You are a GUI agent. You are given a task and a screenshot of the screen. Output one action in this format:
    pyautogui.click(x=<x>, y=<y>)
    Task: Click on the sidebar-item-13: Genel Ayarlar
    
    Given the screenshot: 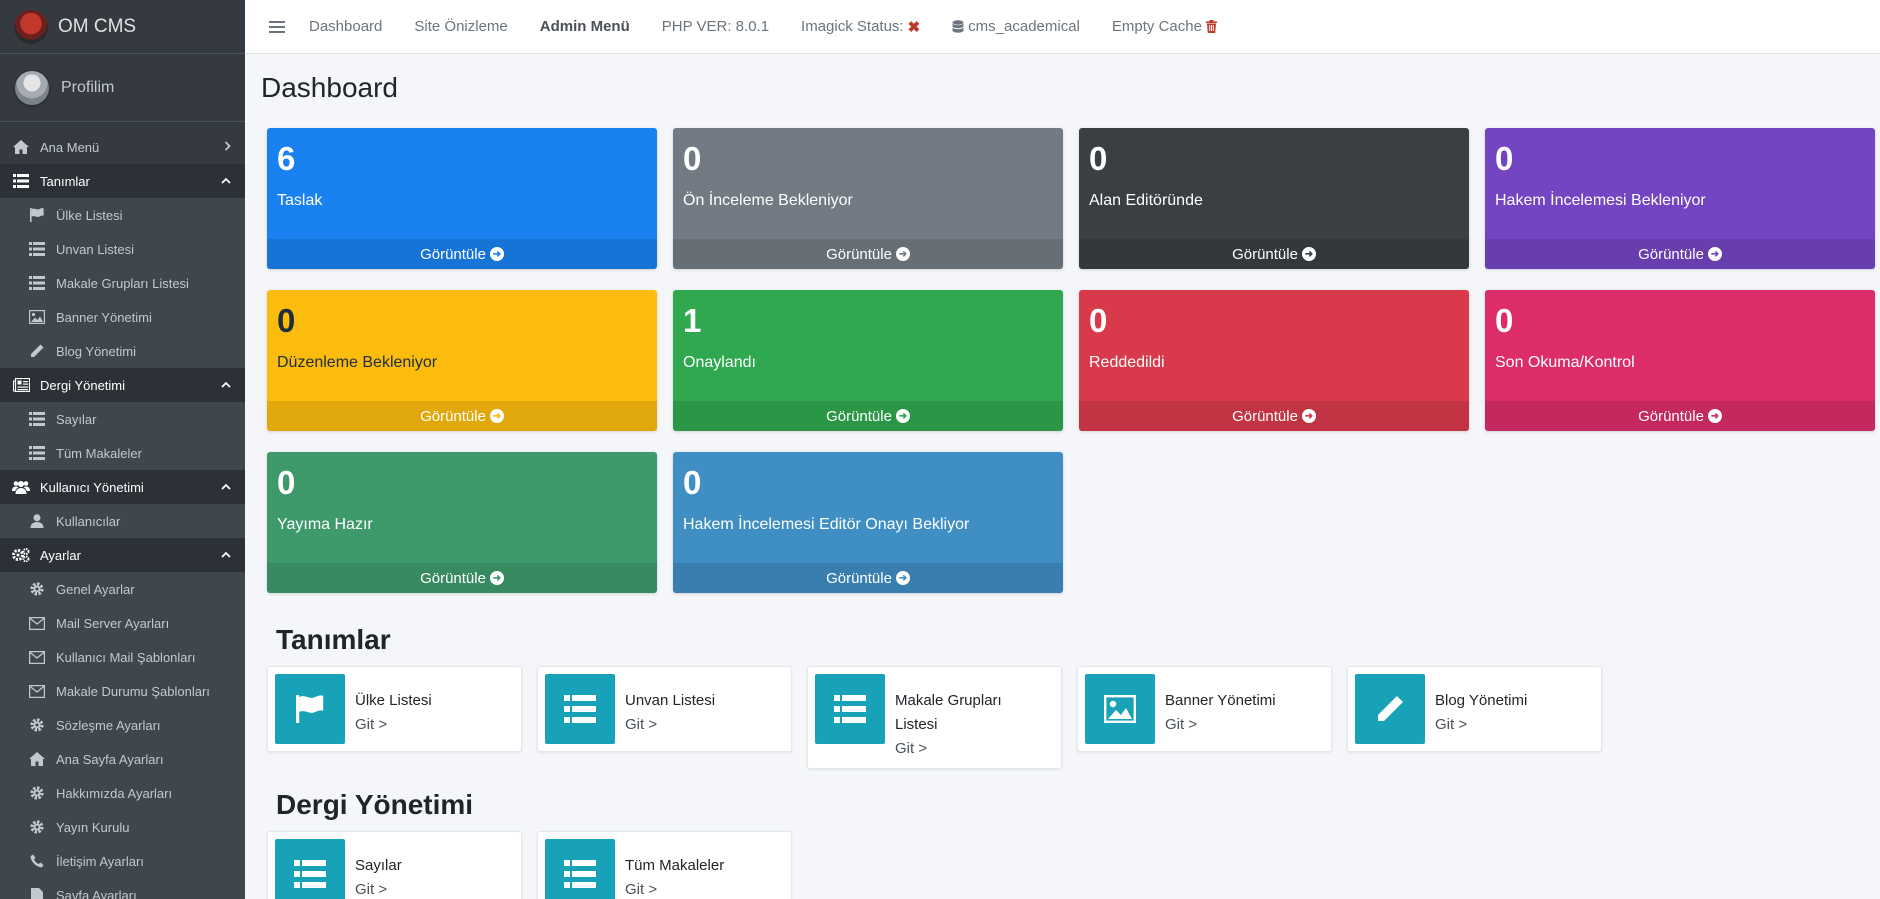 What is the action you would take?
    pyautogui.click(x=122, y=589)
    